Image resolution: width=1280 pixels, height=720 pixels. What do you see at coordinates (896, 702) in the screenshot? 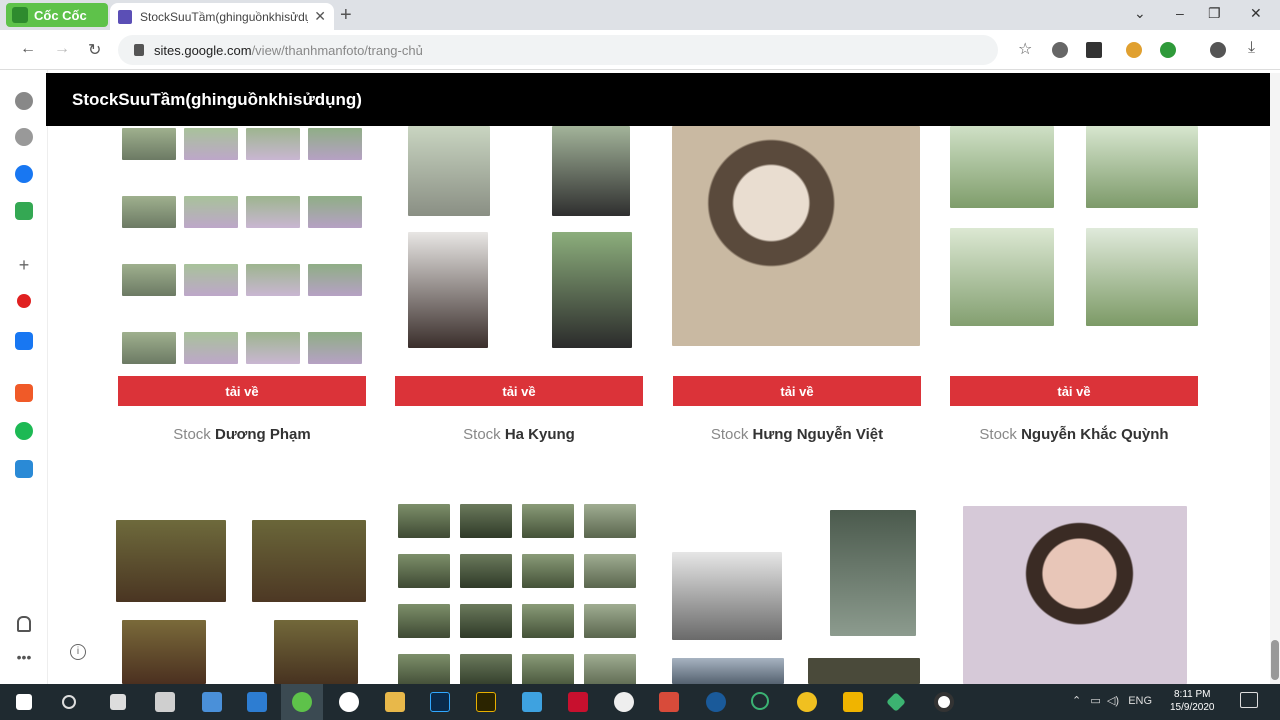
I see `arrow-app-icon` at bounding box center [896, 702].